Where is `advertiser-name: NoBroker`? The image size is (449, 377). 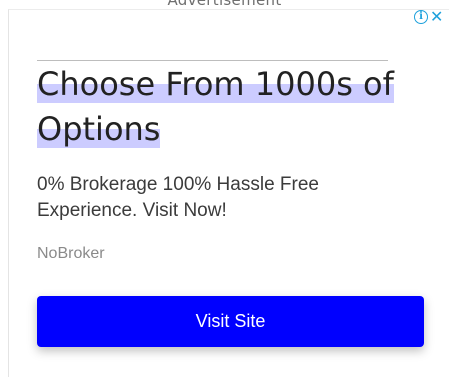 advertiser-name: NoBroker is located at coordinates (71, 253).